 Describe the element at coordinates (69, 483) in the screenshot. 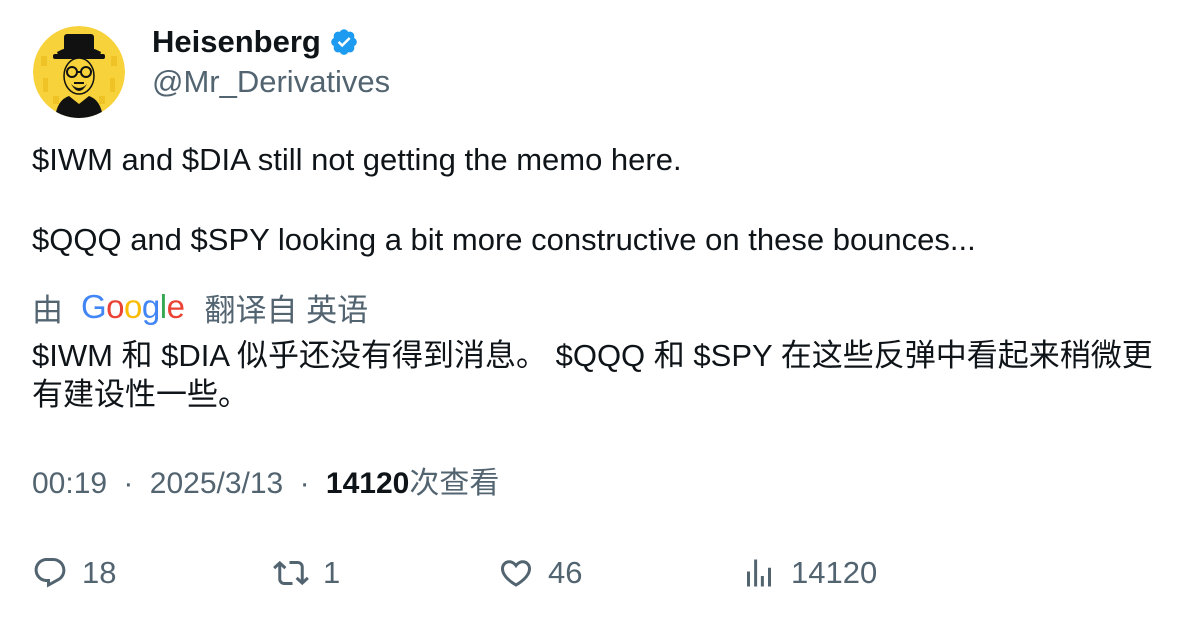

I see `tweet-time: 00:19` at that location.